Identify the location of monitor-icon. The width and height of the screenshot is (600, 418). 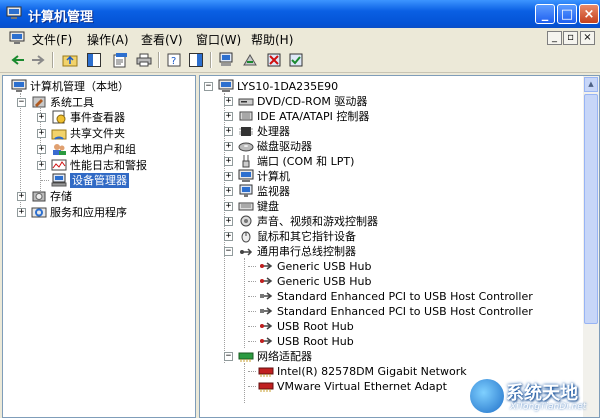
(246, 191).